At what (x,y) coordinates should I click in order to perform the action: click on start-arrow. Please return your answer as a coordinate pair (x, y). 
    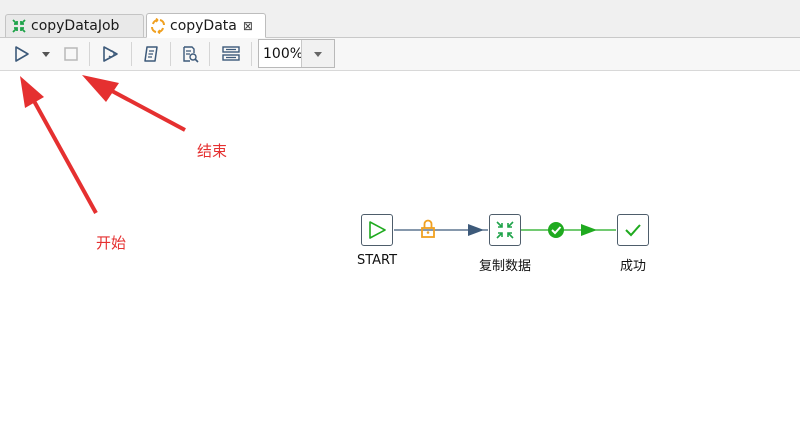
    Looking at the image, I should click on (65, 157).